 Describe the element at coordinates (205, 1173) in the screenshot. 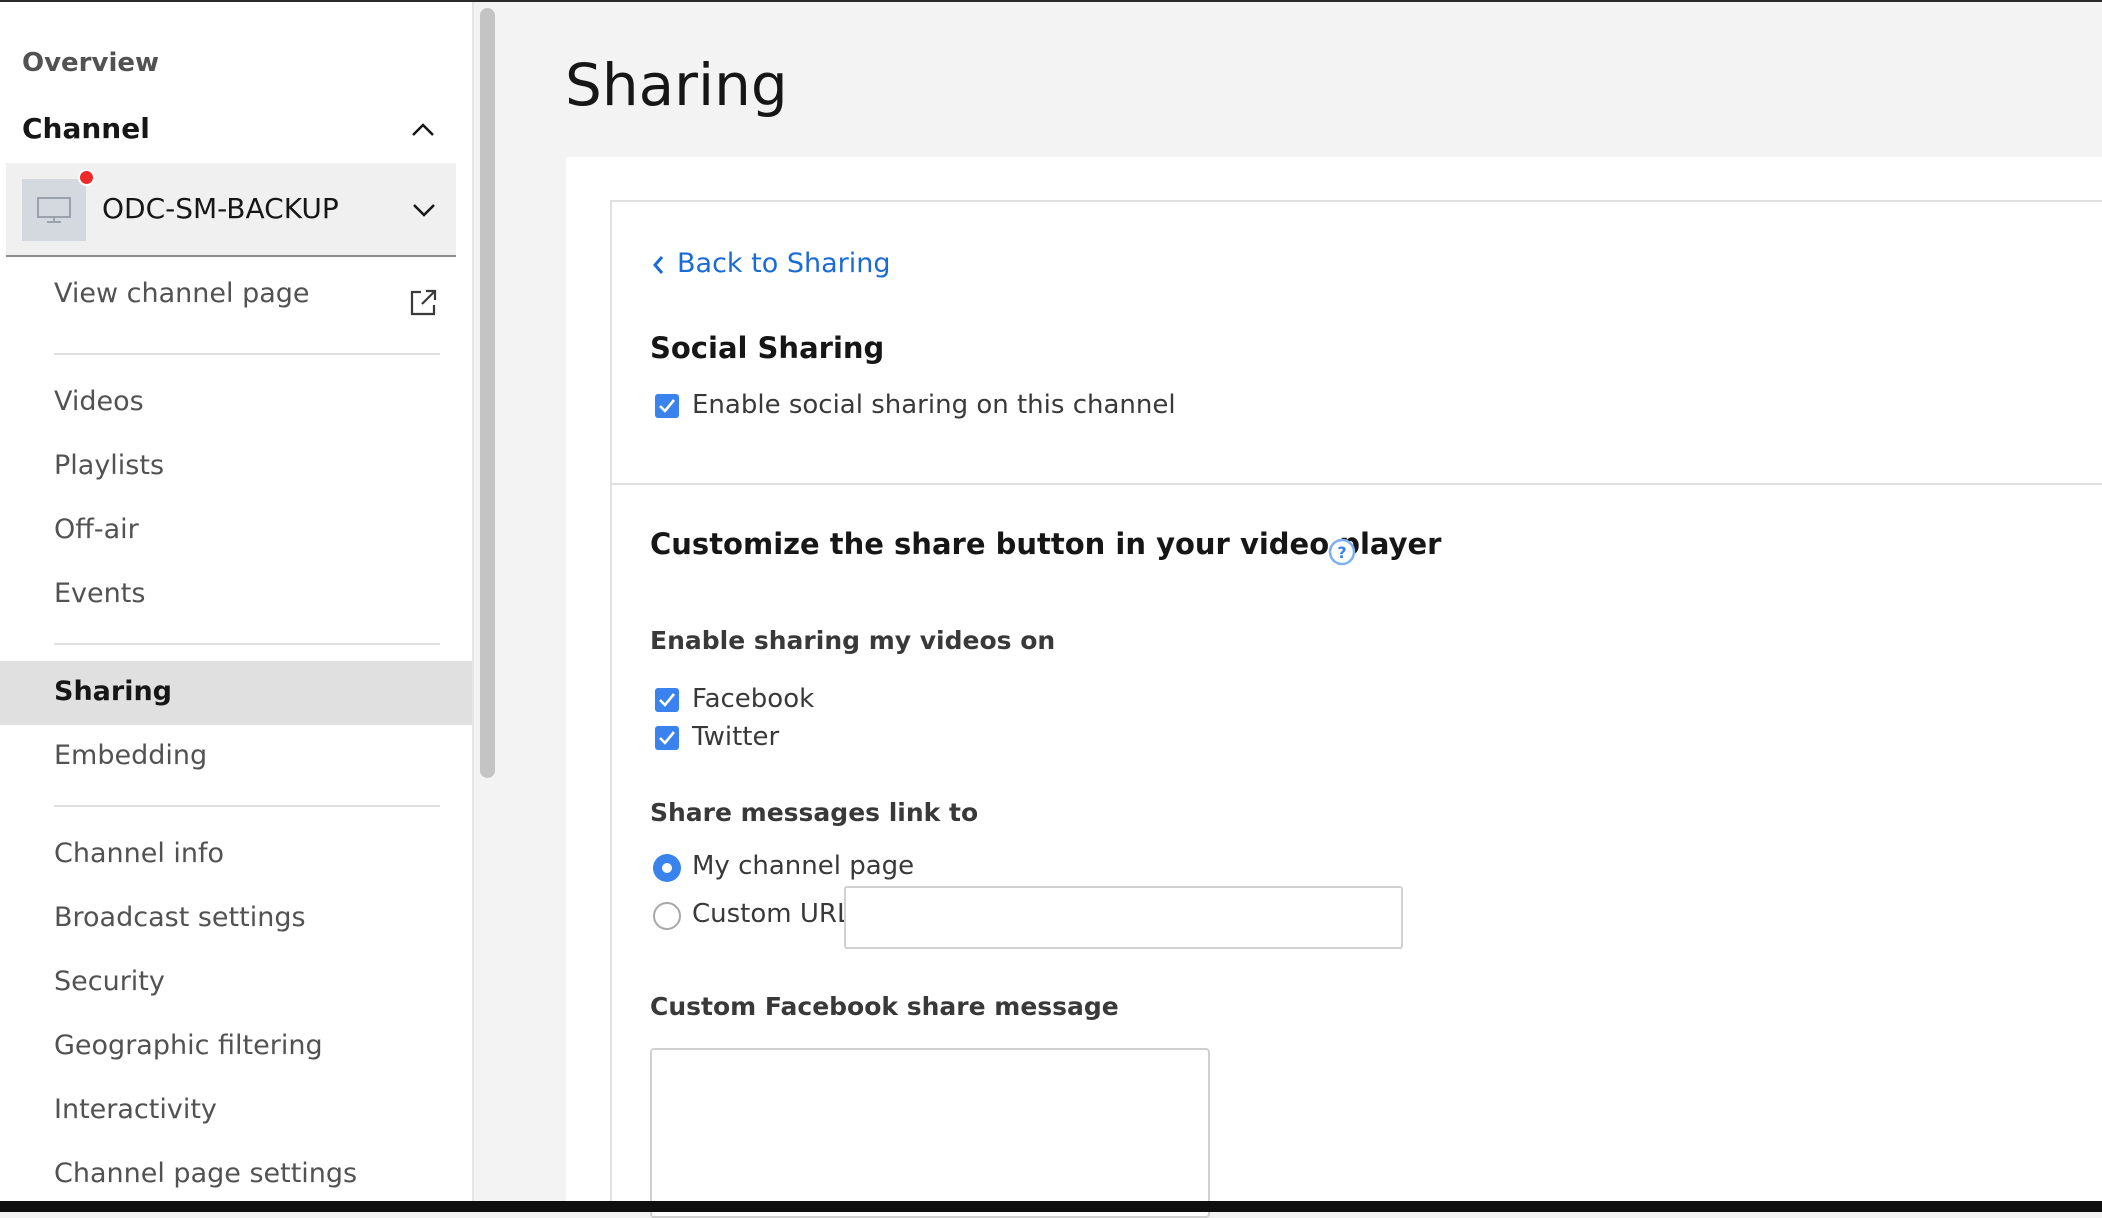

I see `sidebar-item-channel-page-settings: Channel page settings` at that location.